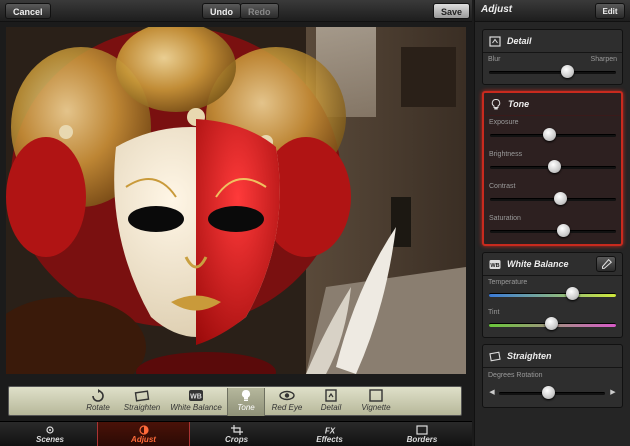 The image size is (630, 446). I want to click on tool-vignette: Vignette, so click(376, 402).